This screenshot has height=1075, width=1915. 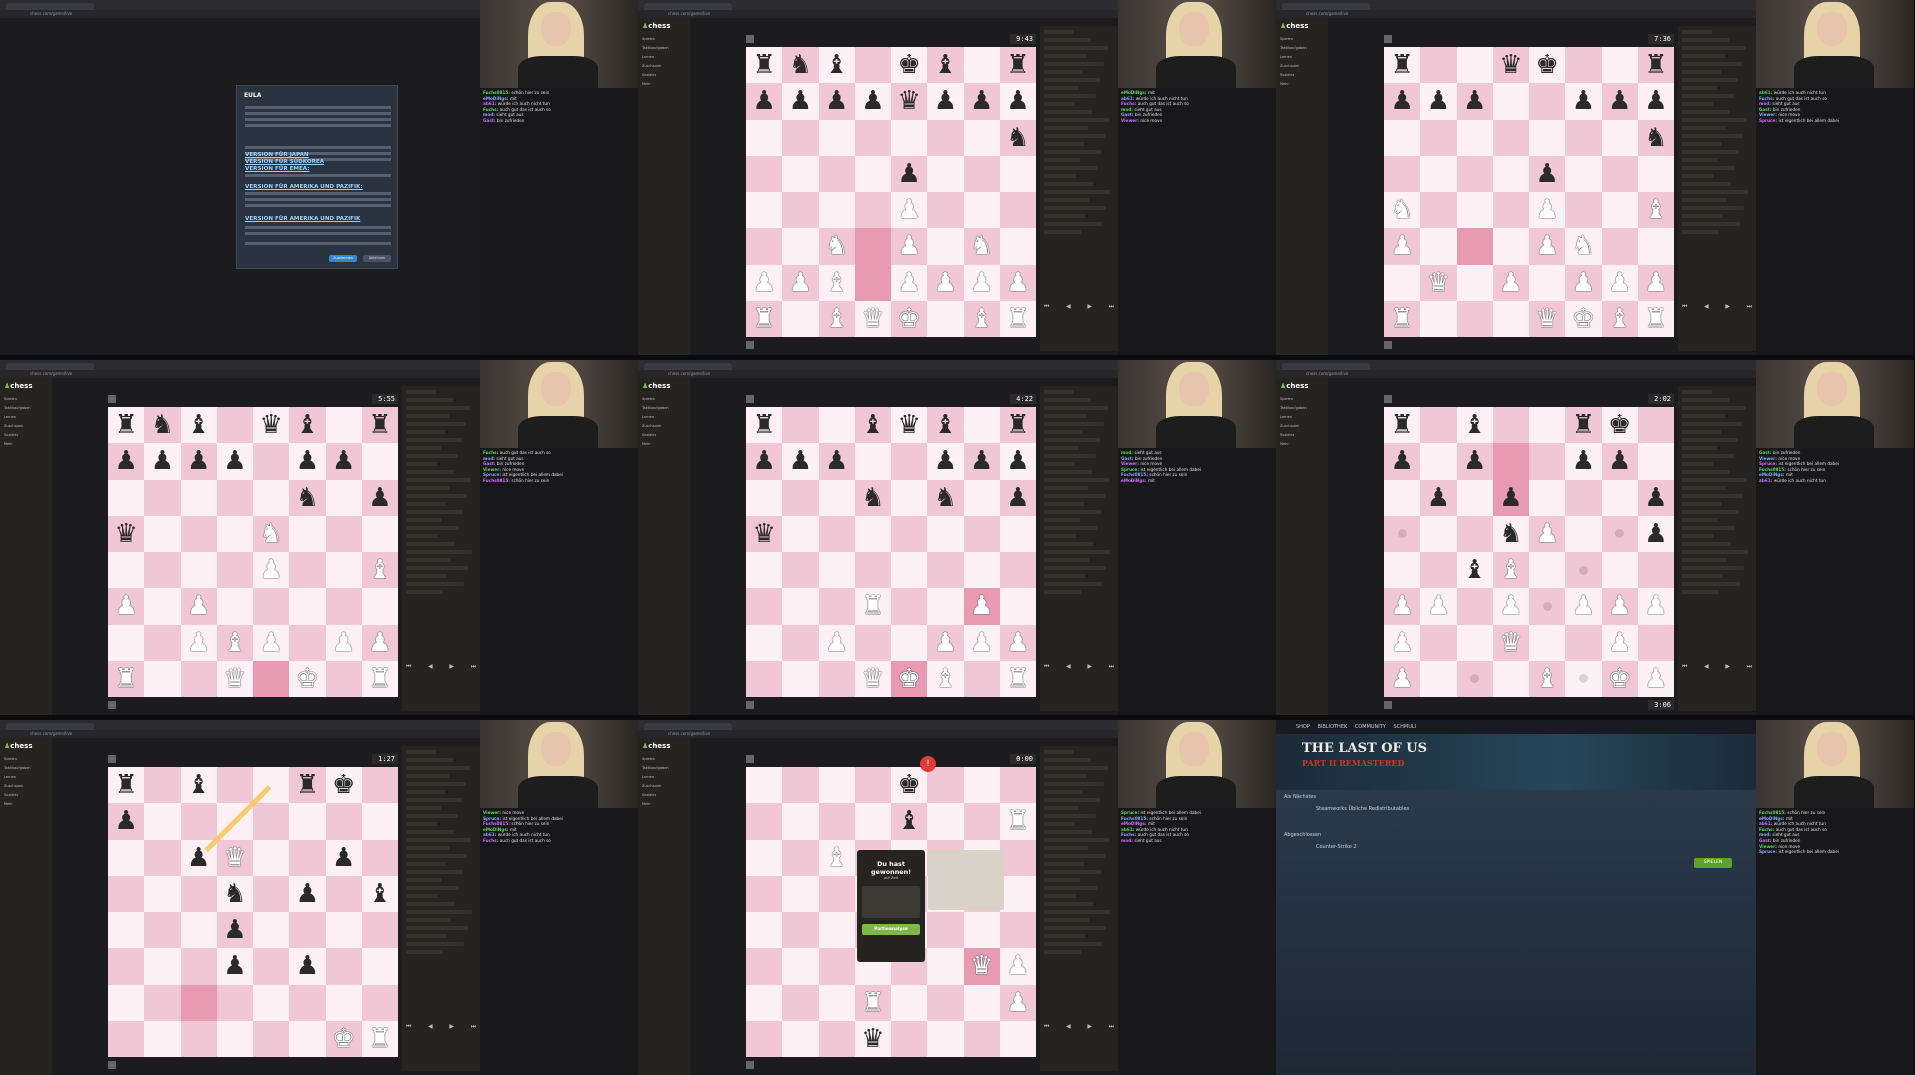 I want to click on board-square: ♜, so click(x=1583, y=425).